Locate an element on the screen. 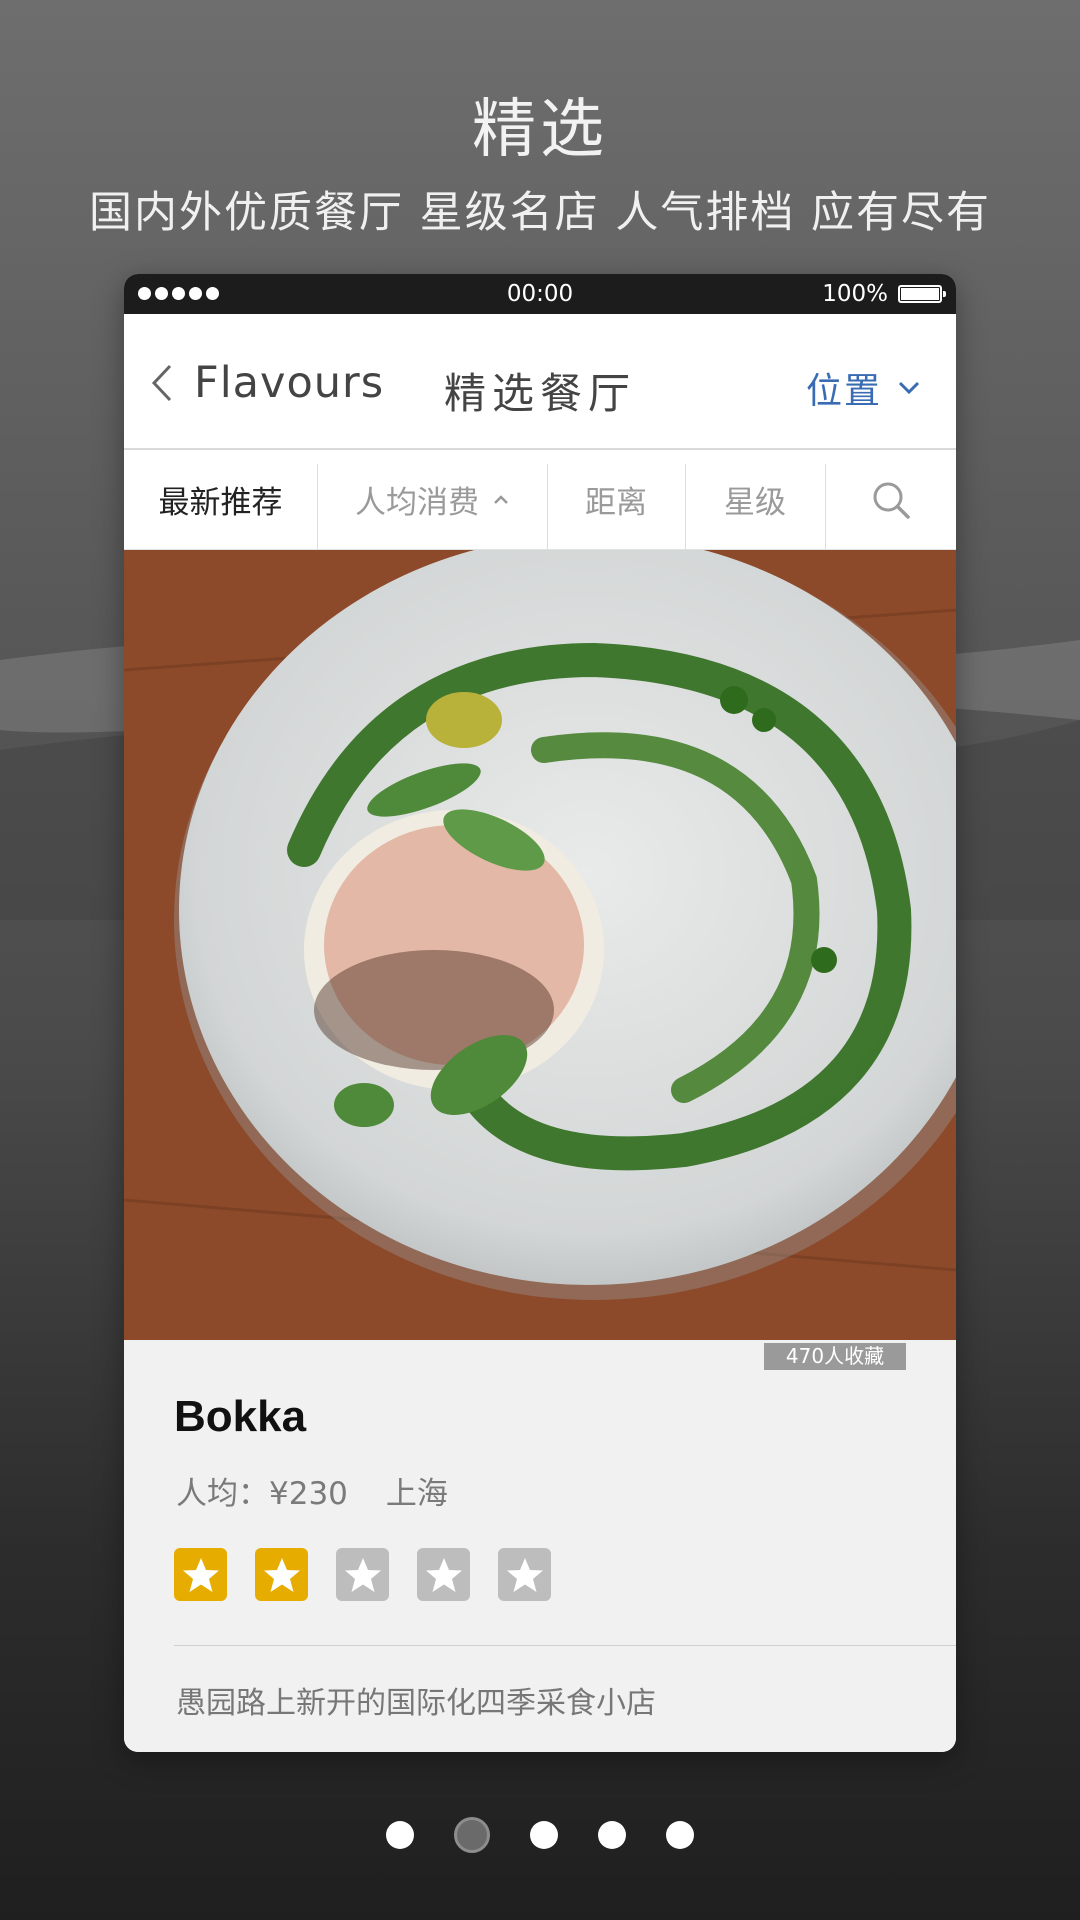  chevron-left-icon is located at coordinates (161, 383).